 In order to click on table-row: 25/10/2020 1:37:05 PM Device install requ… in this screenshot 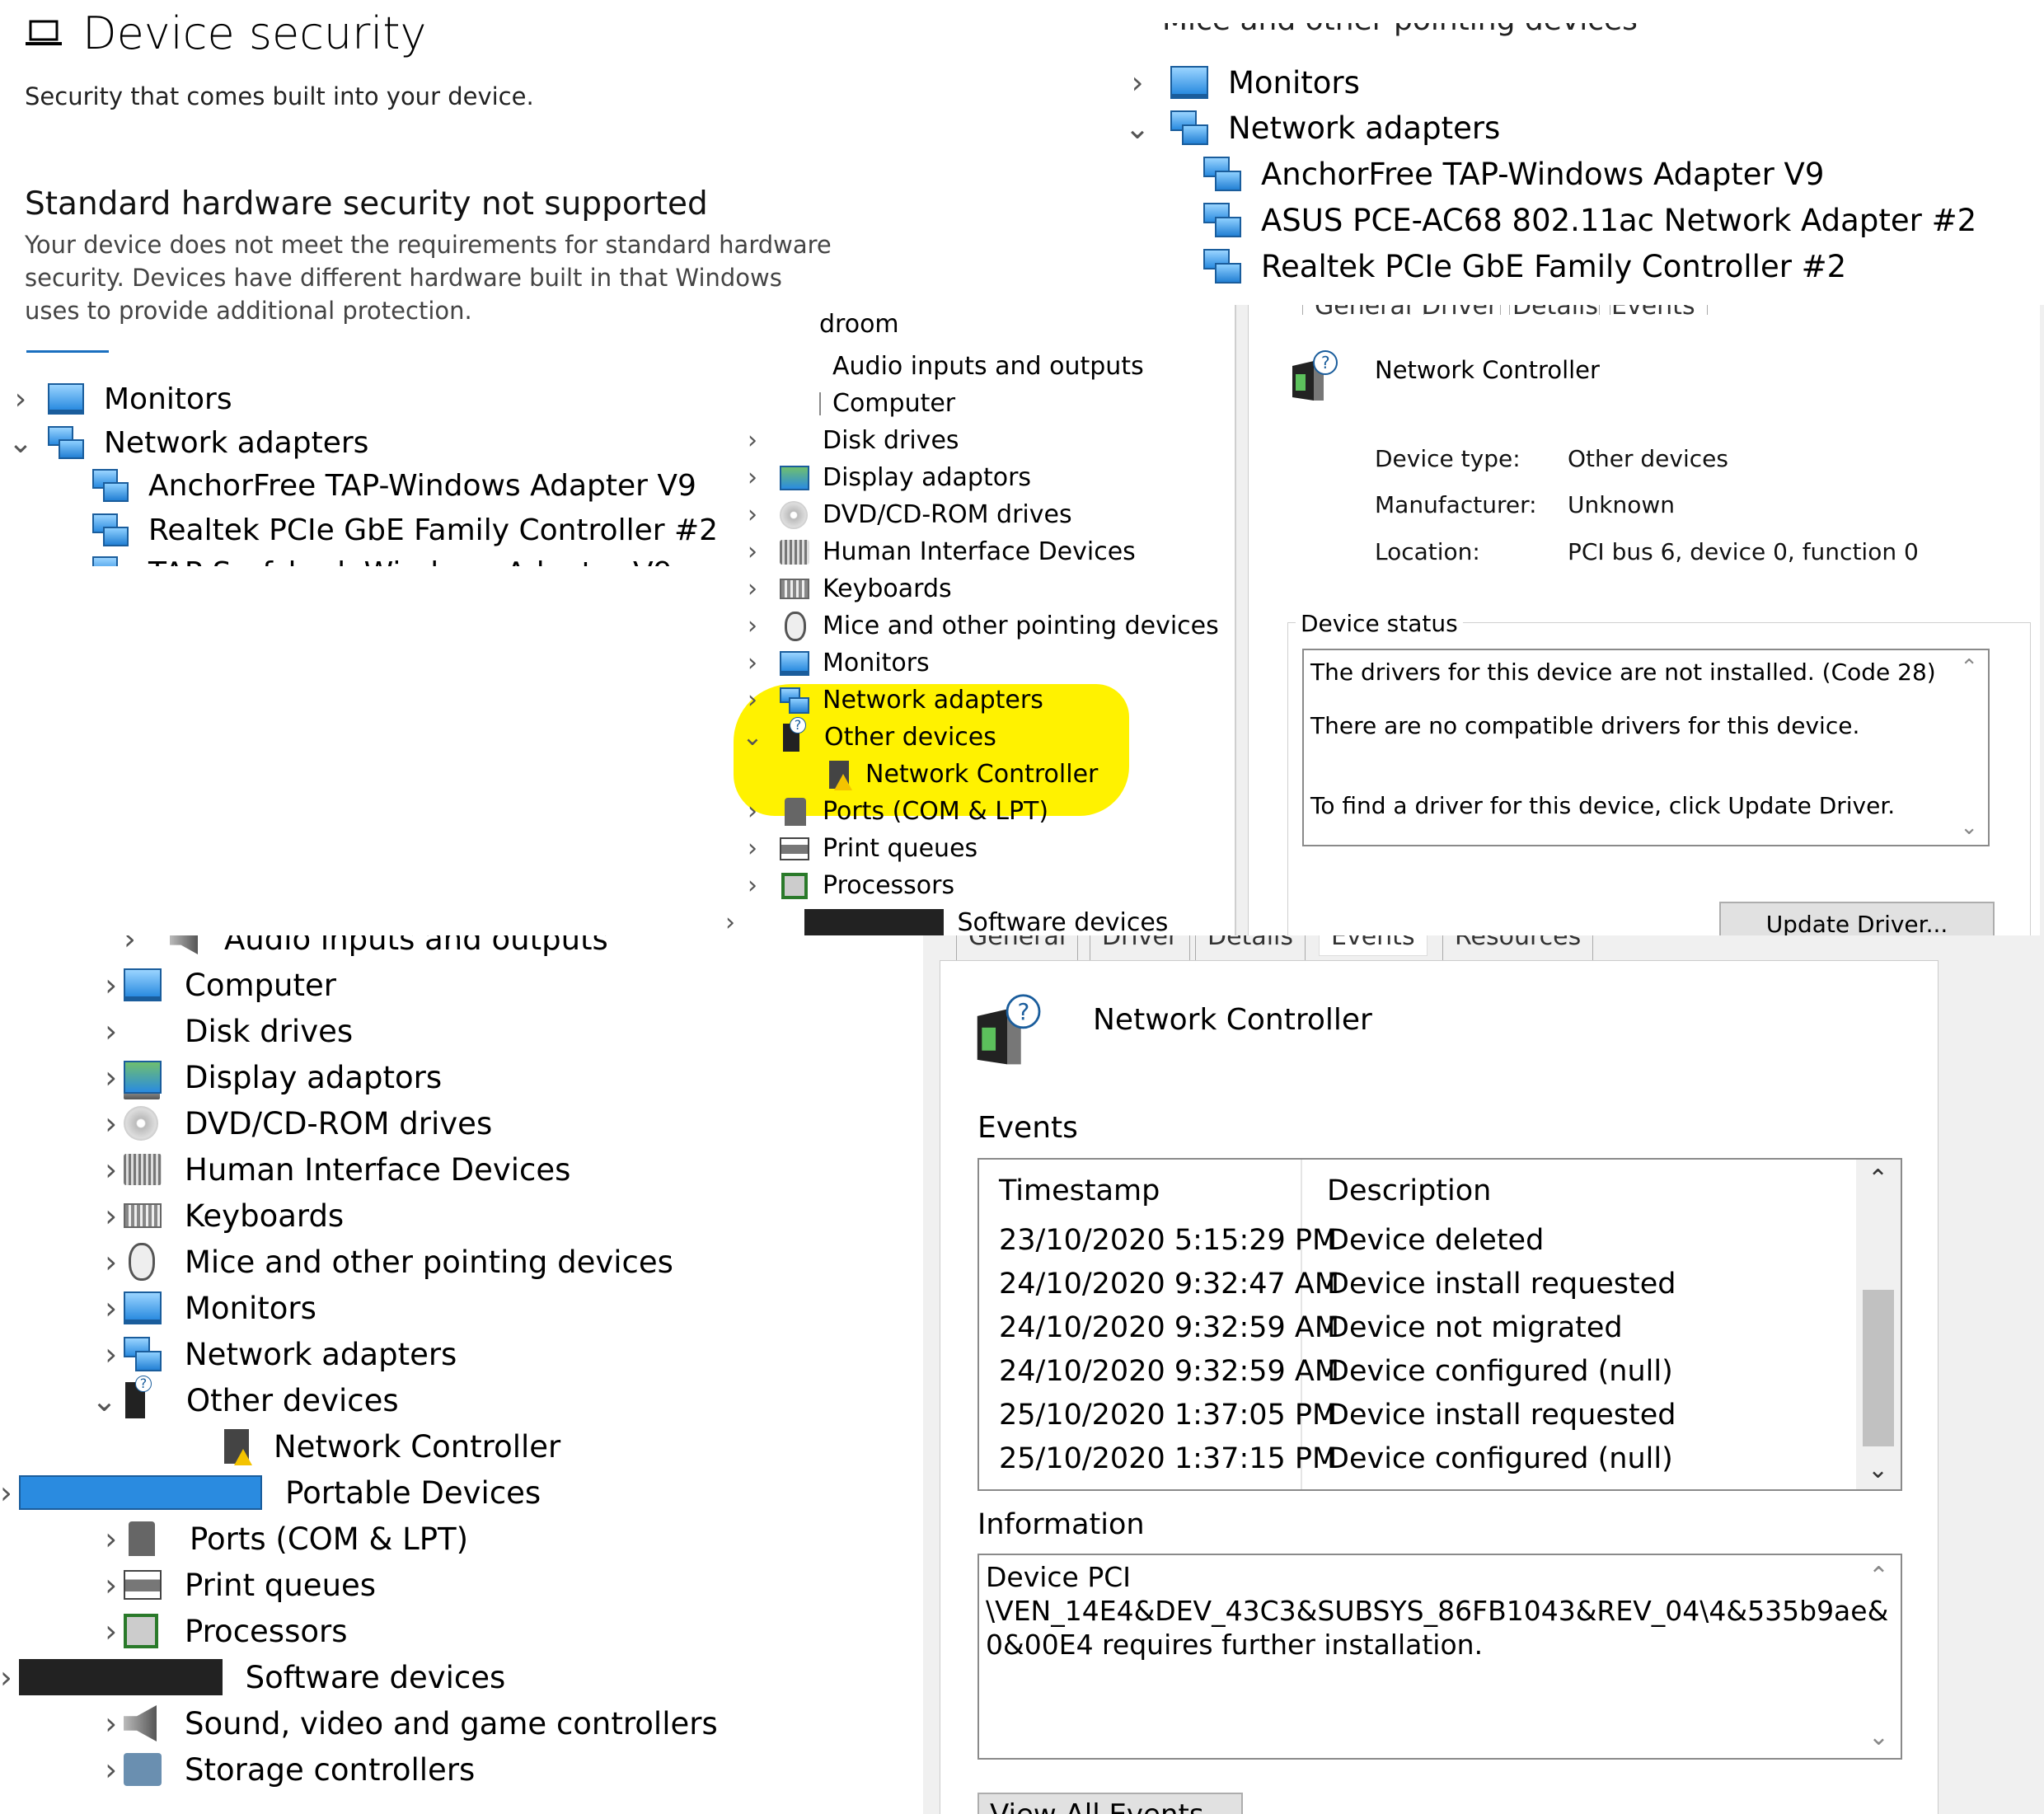, I will do `click(1416, 1420)`.